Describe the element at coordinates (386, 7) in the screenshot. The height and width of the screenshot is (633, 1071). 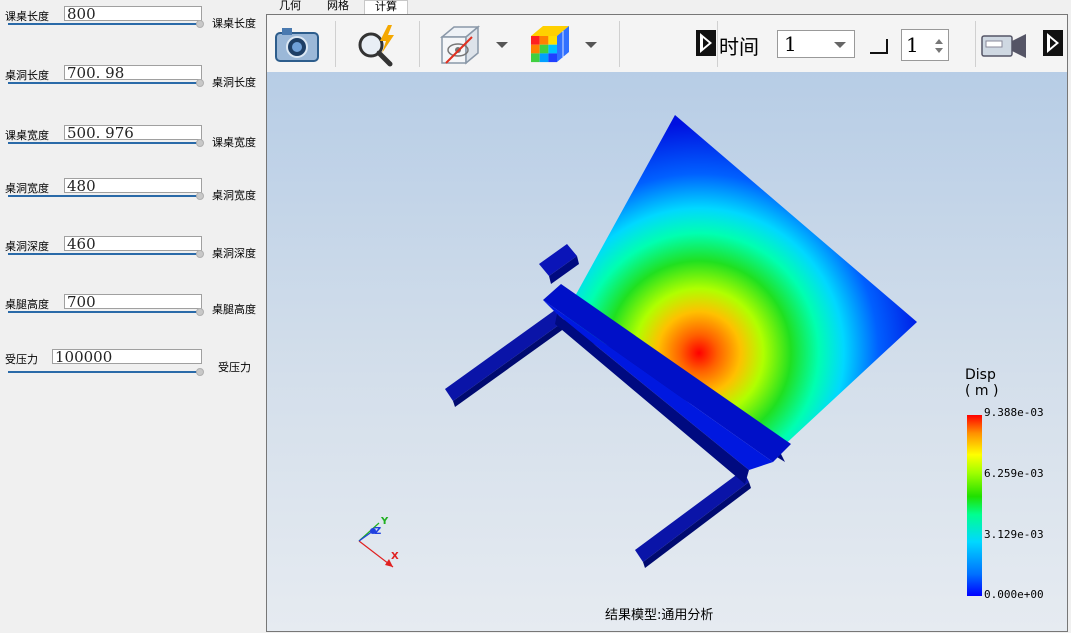
I see `tab-compute: 计算` at that location.